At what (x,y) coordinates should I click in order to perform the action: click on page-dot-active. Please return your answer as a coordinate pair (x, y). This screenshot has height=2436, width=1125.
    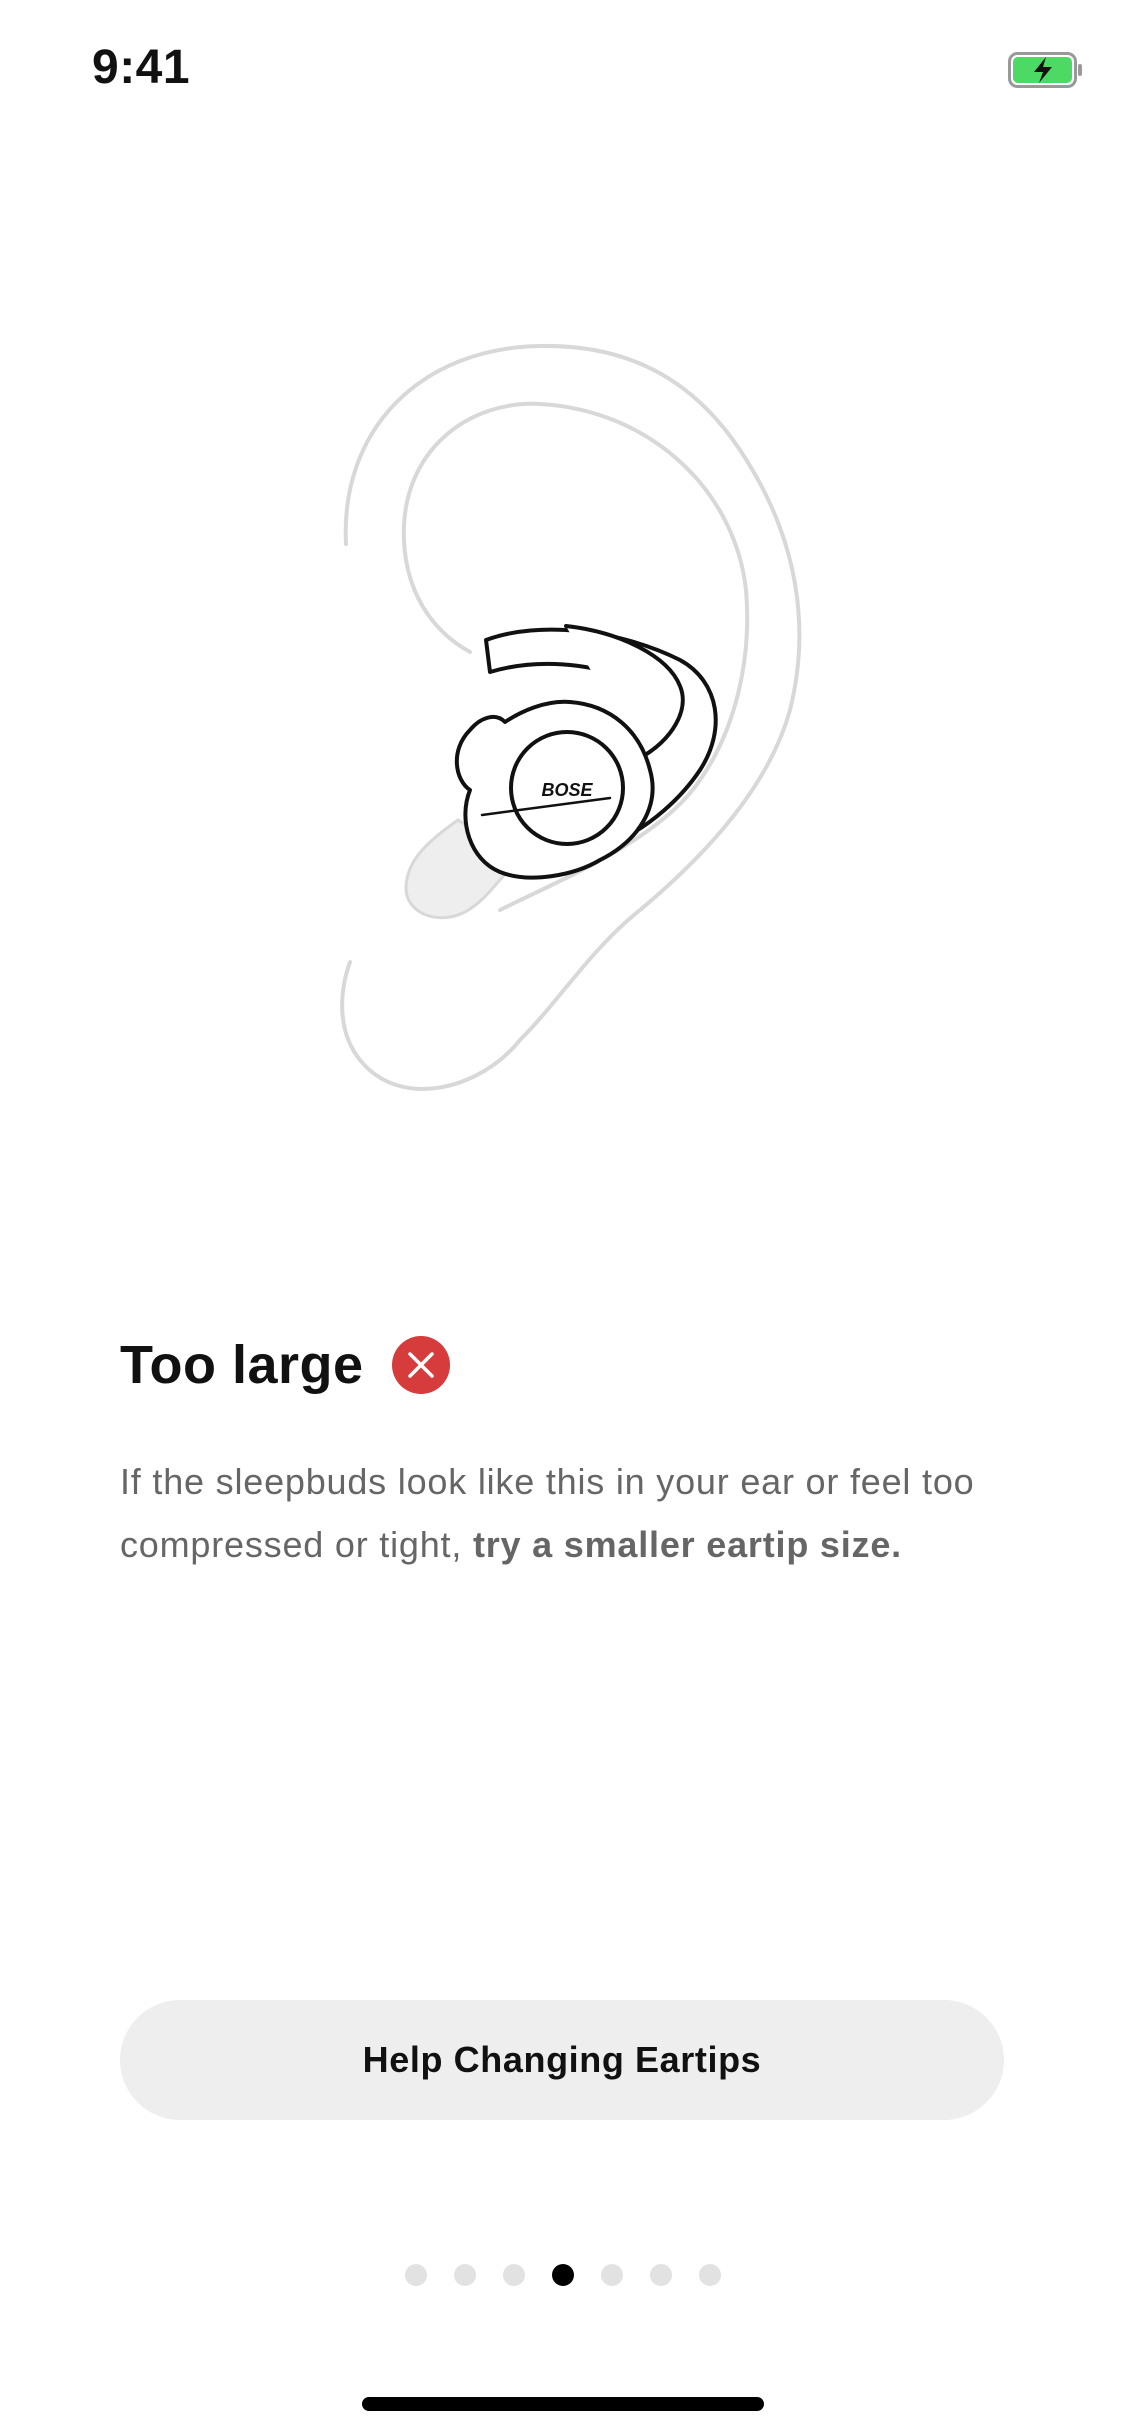
    Looking at the image, I should click on (562, 2275).